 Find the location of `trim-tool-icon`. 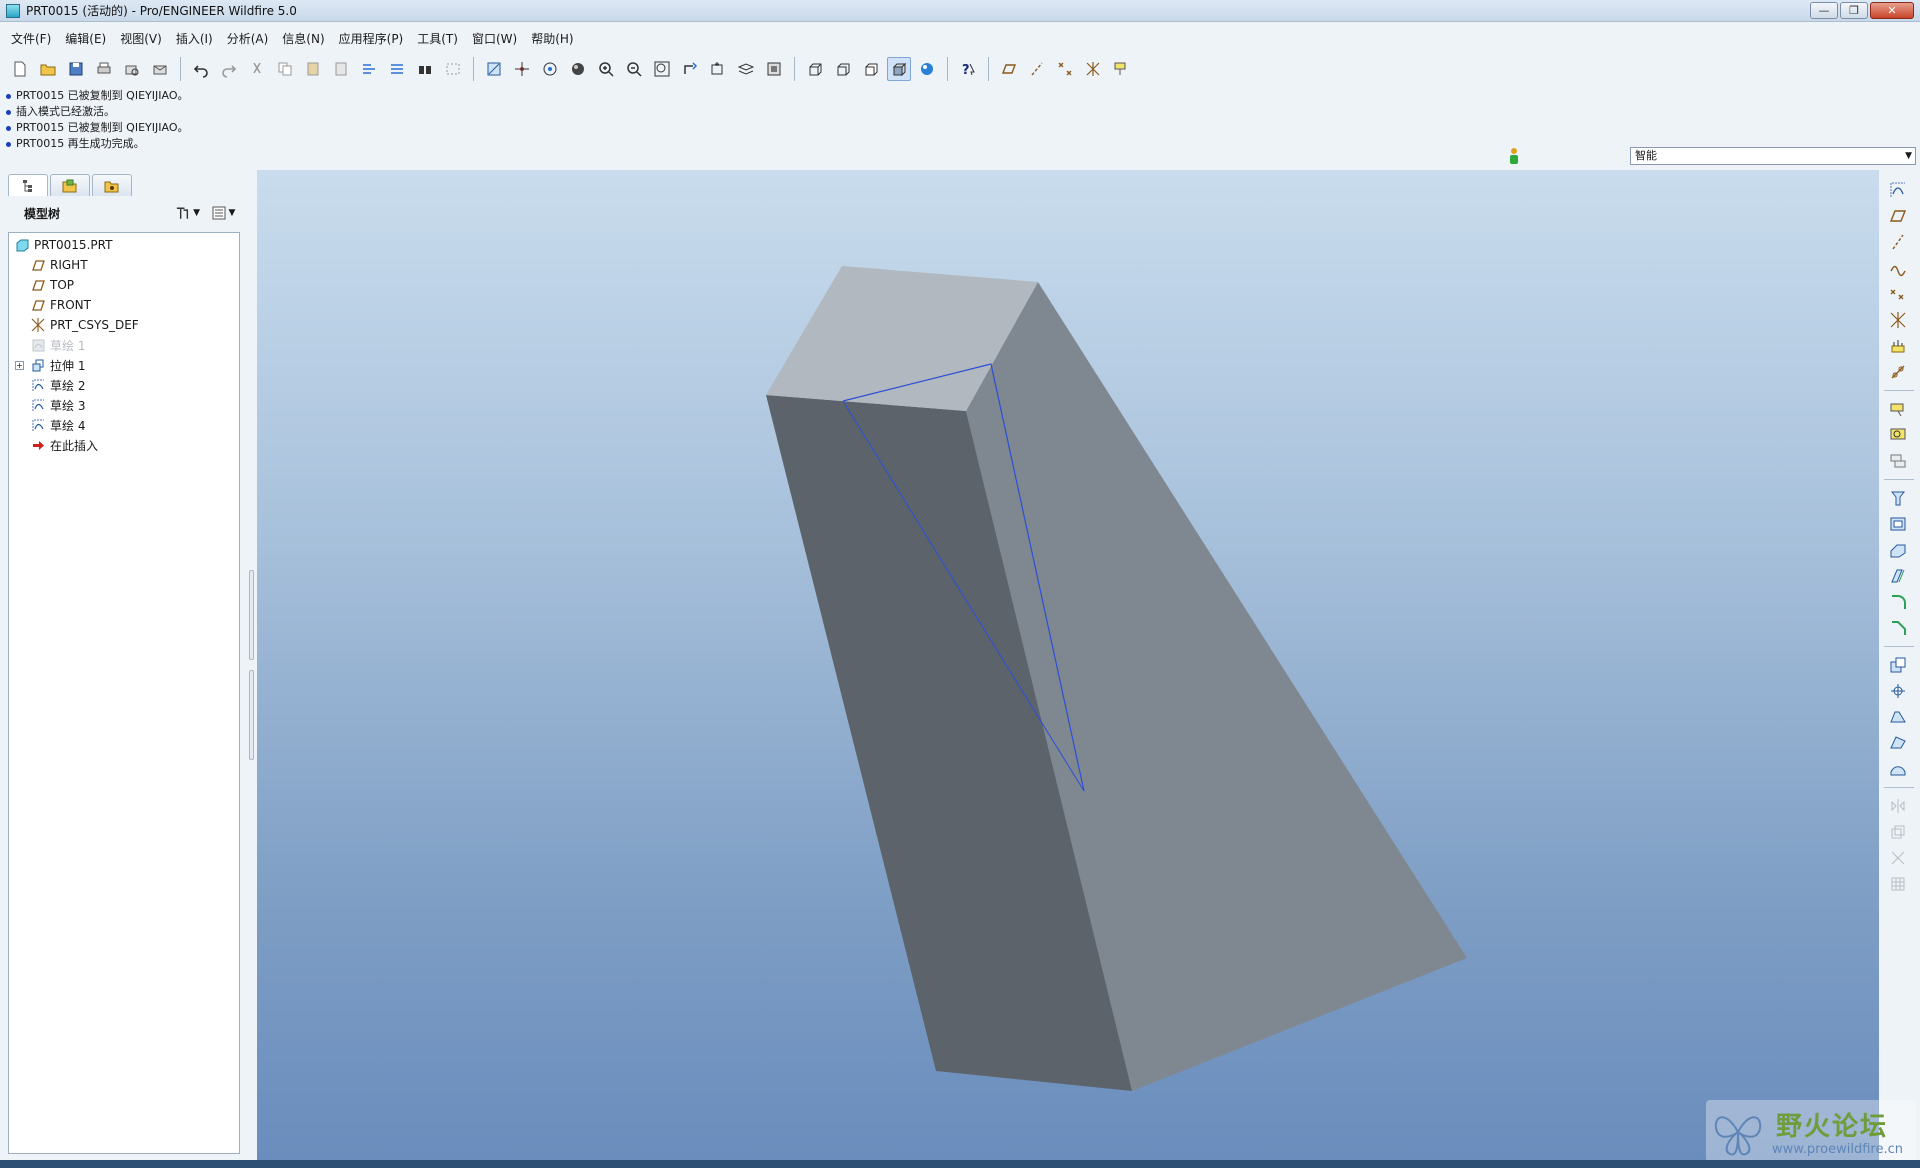

trim-tool-icon is located at coordinates (1898, 858).